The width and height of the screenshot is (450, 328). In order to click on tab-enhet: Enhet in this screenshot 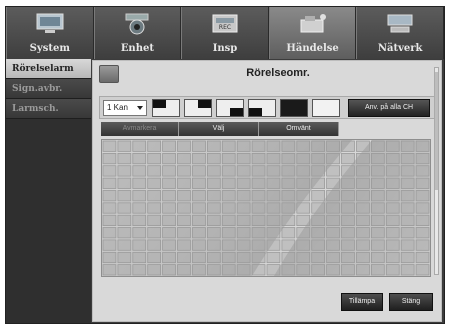, I will do `click(137, 33)`.